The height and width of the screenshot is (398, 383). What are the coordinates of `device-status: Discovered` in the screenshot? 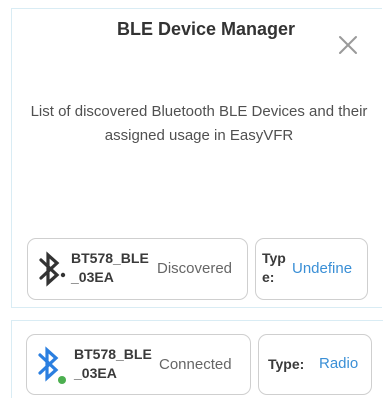 It's located at (195, 268).